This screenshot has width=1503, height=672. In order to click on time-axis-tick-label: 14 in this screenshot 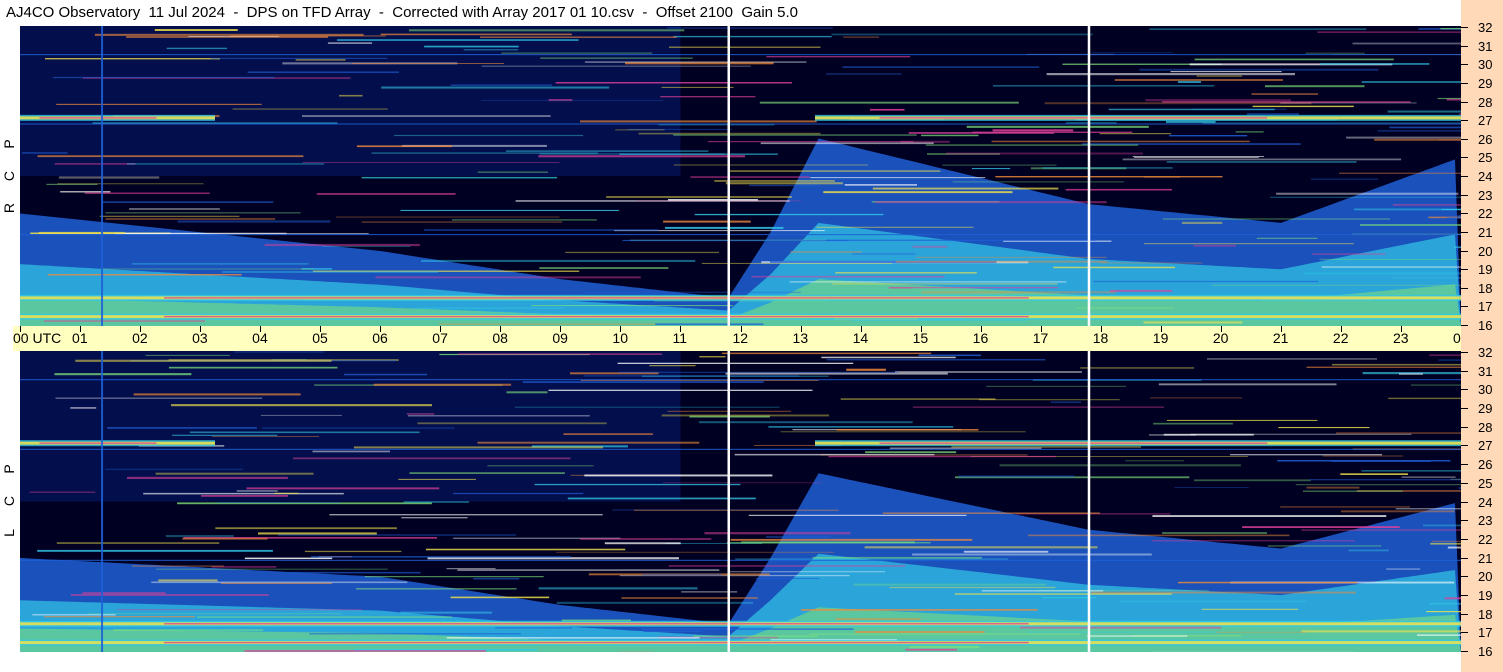, I will do `click(860, 338)`.